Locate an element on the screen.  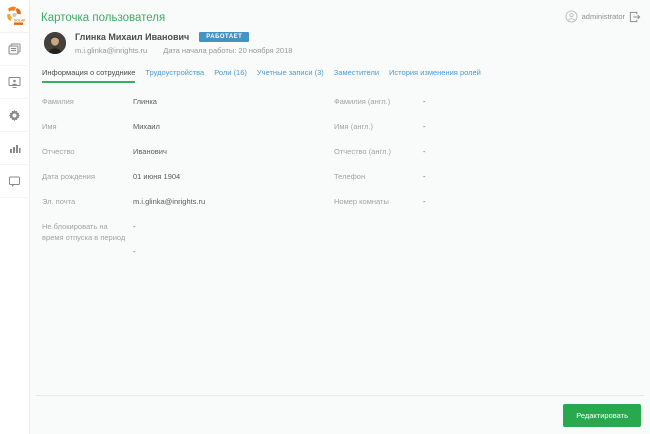
documents-icon is located at coordinates (14, 48).